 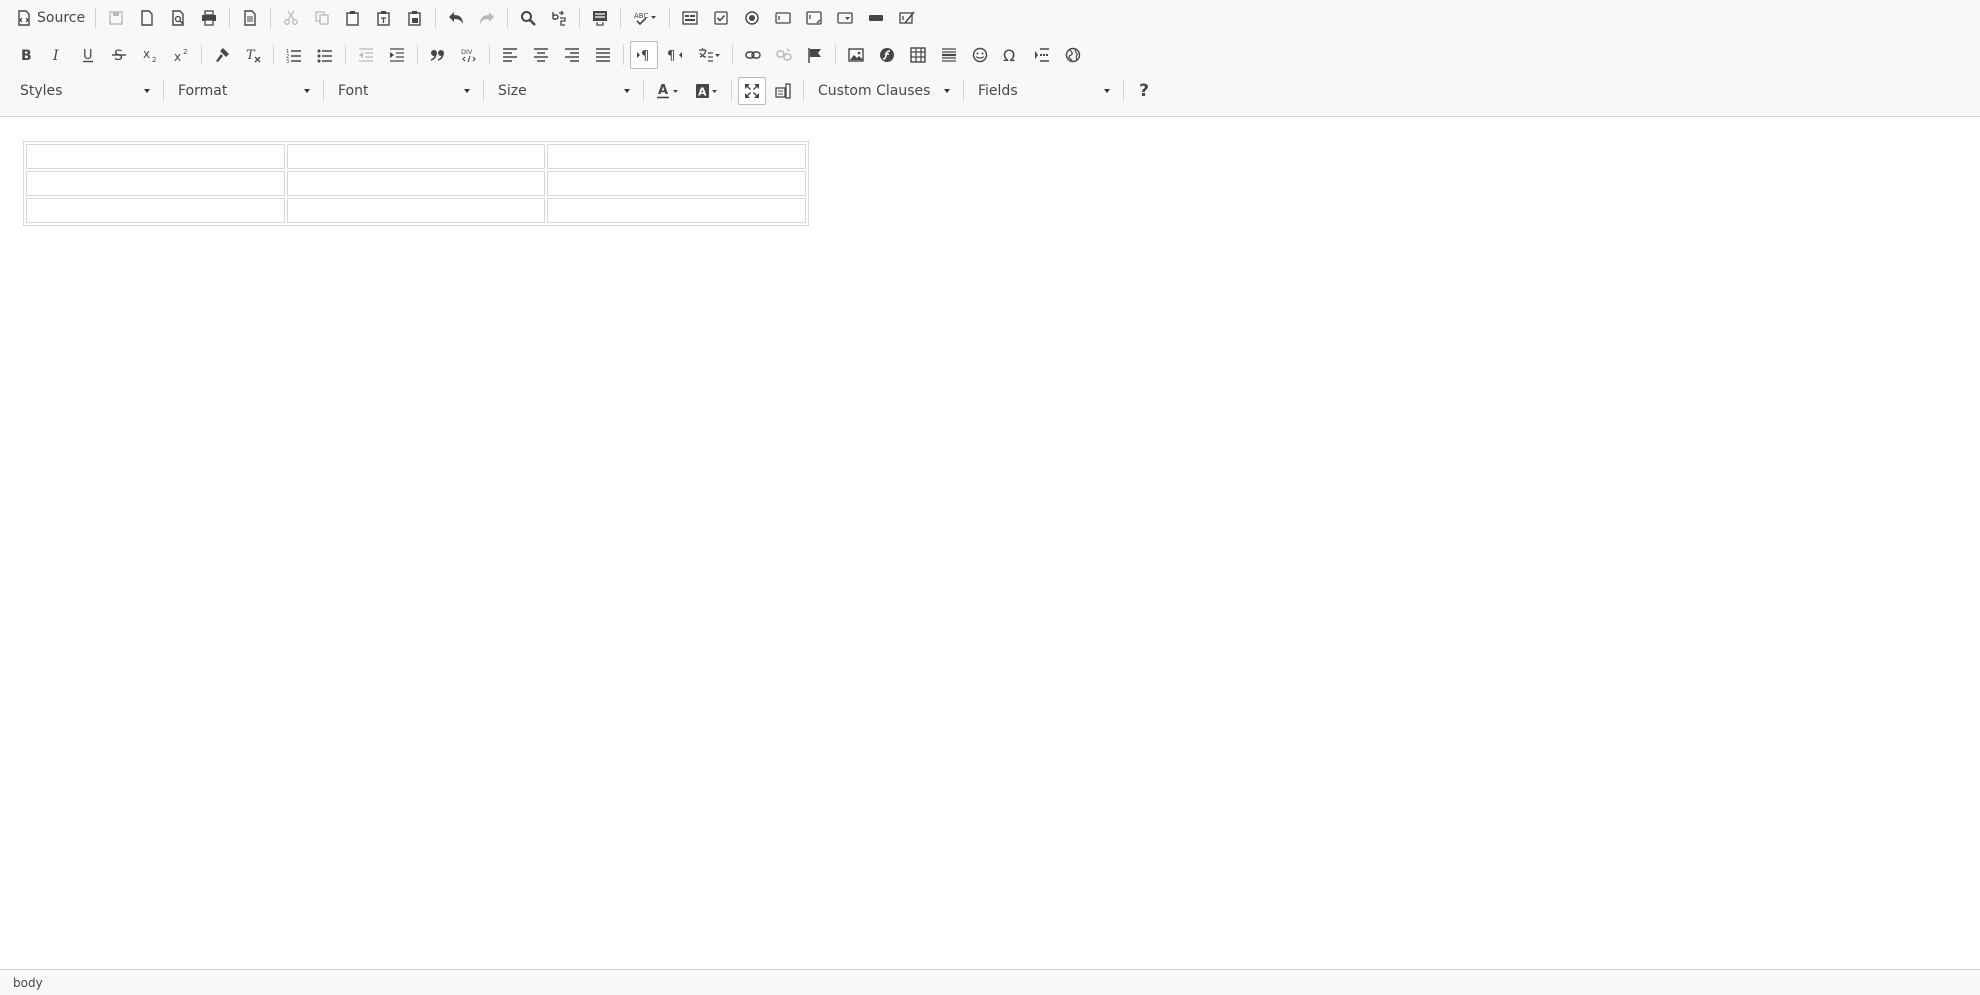 I want to click on image-button, so click(x=856, y=55).